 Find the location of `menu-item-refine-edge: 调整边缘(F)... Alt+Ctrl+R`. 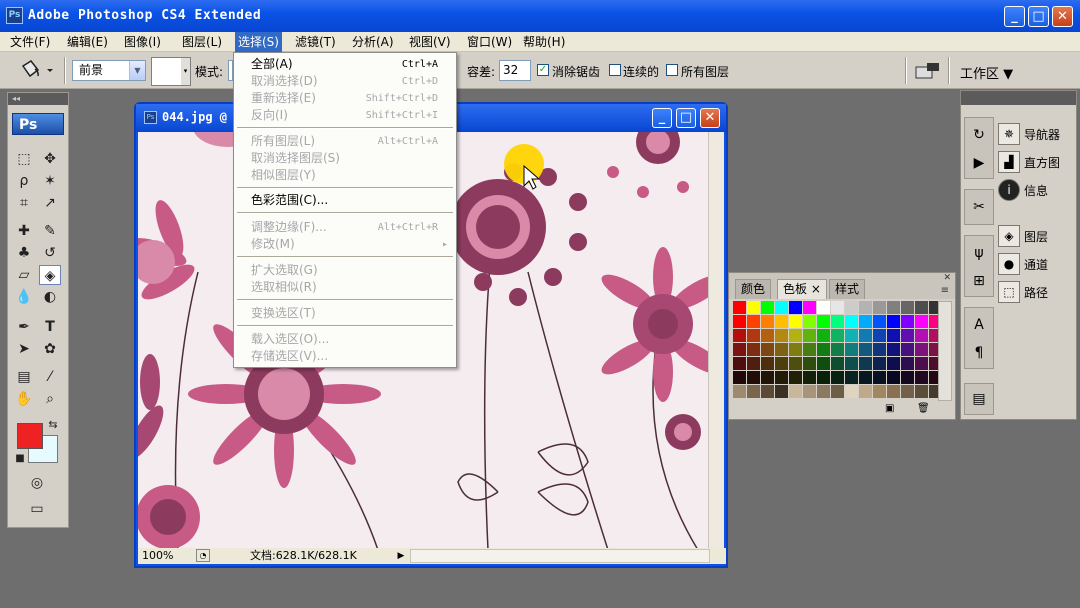

menu-item-refine-edge: 调整边缘(F)... Alt+Ctrl+R is located at coordinates (345, 227).